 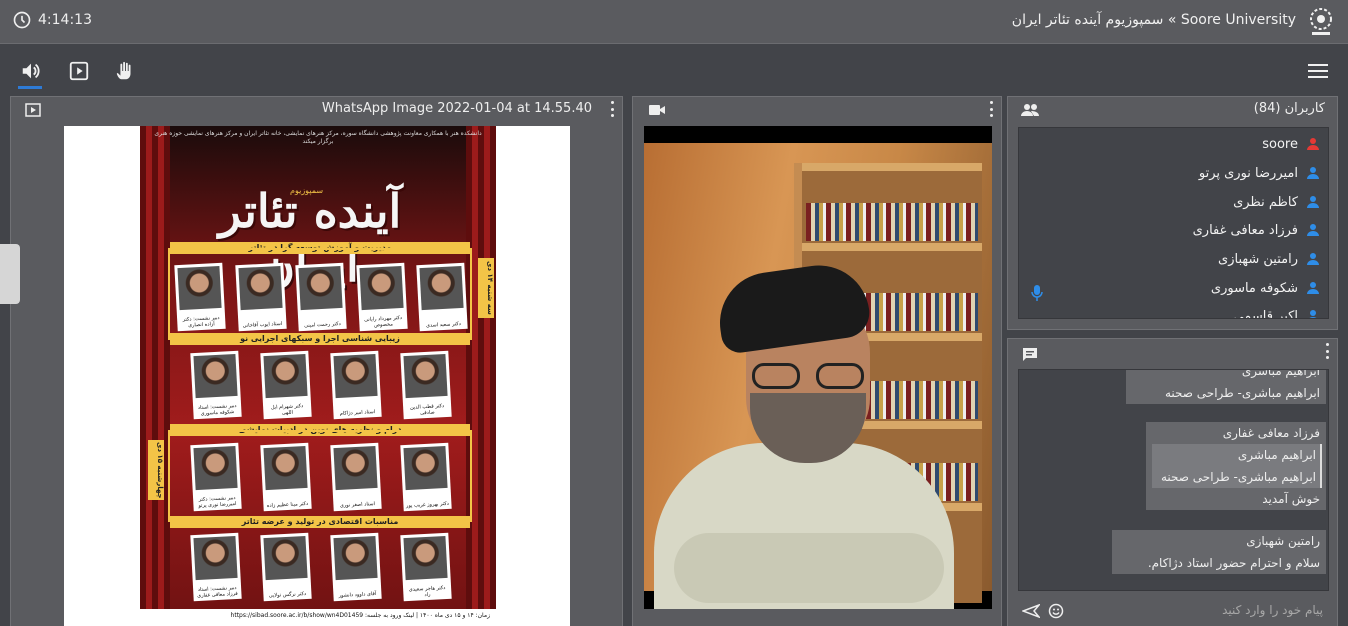 I want to click on chat-icon, so click(x=1030, y=354).